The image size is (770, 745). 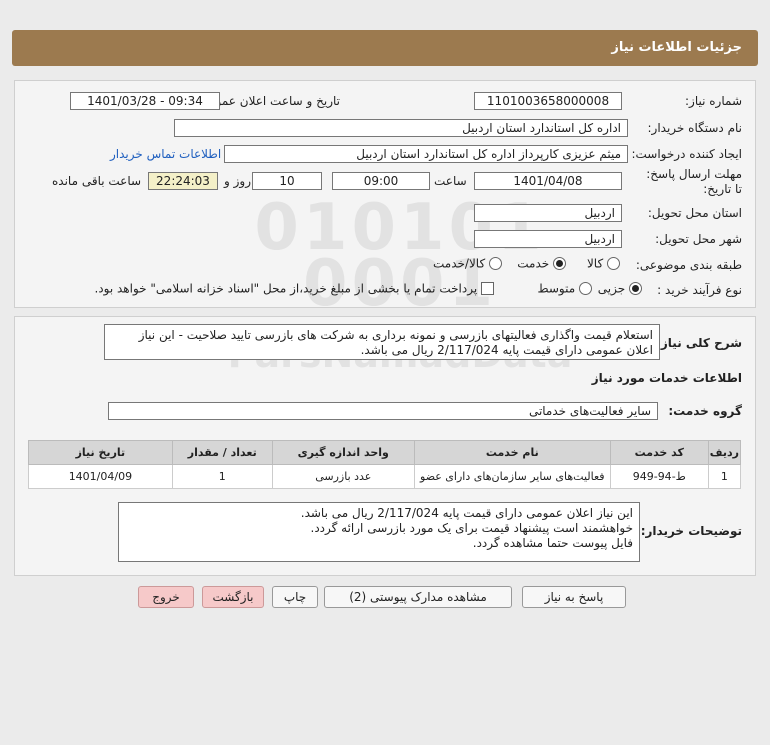 I want to click on province-field: اردبیل, so click(x=548, y=213).